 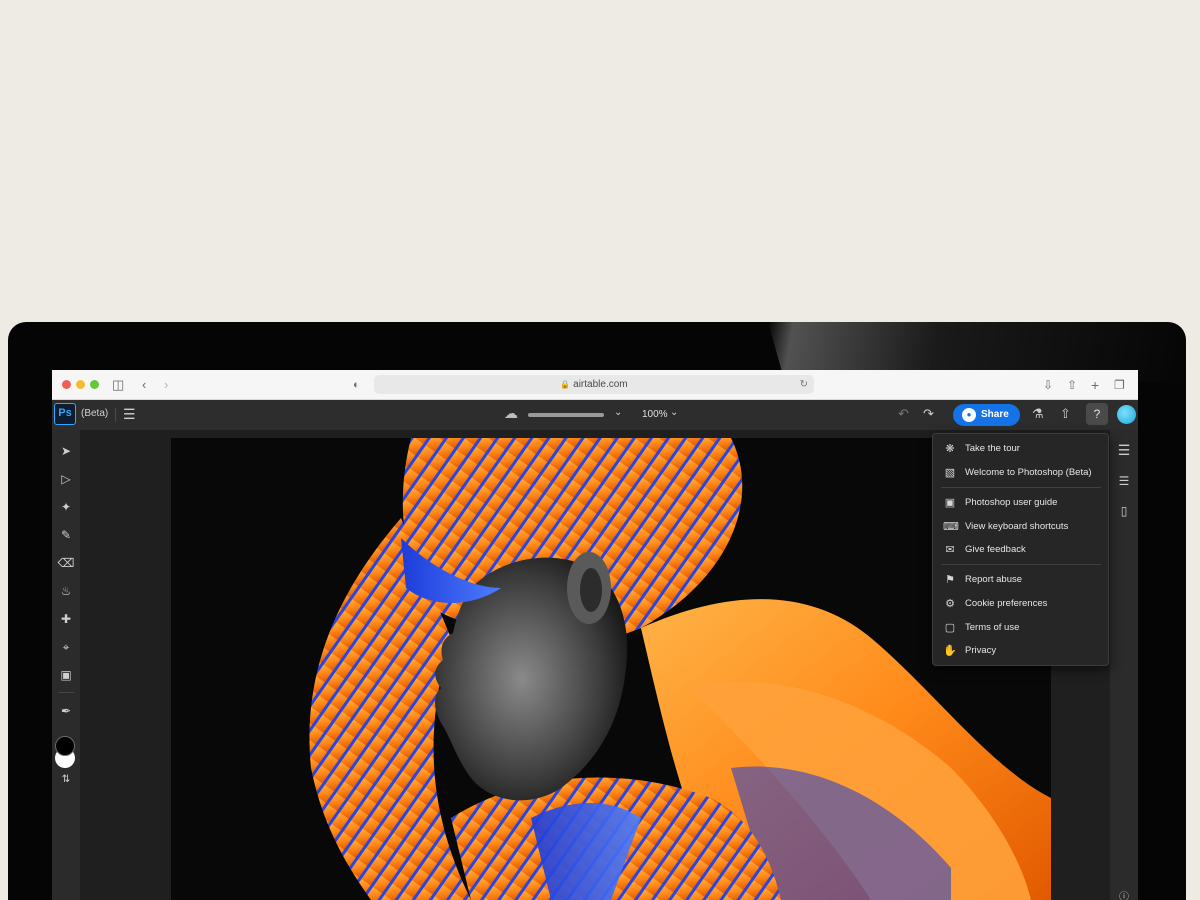 What do you see at coordinates (1048, 385) in the screenshot?
I see `download-icon: ⇩` at bounding box center [1048, 385].